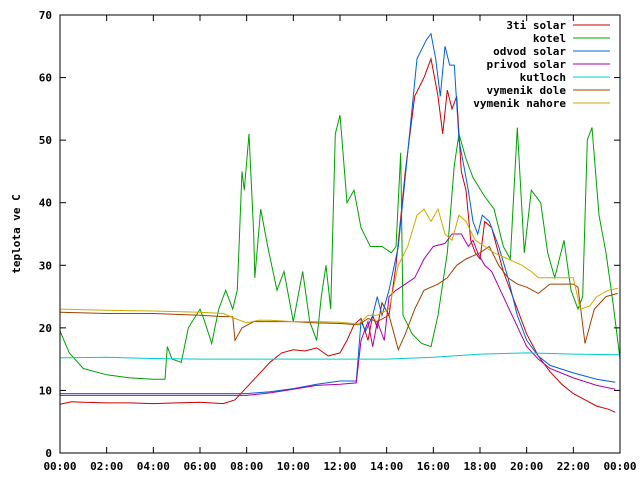  Describe the element at coordinates (45, 328) in the screenshot. I see `y-tick-label: 20` at that location.